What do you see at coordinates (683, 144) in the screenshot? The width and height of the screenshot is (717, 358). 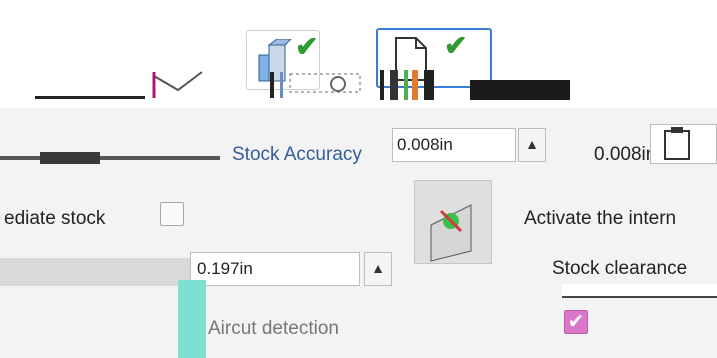 I see `clipboard-icon` at bounding box center [683, 144].